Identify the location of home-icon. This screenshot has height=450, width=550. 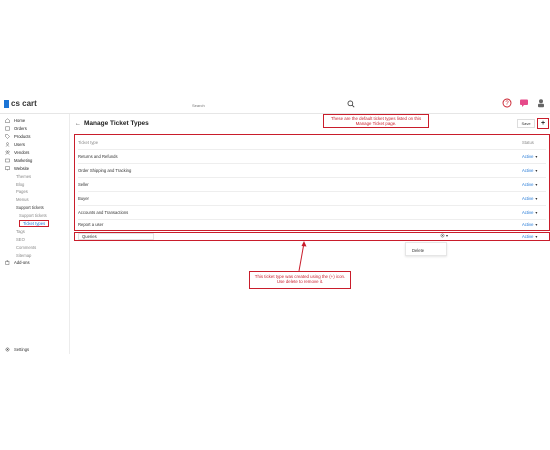
(7, 121).